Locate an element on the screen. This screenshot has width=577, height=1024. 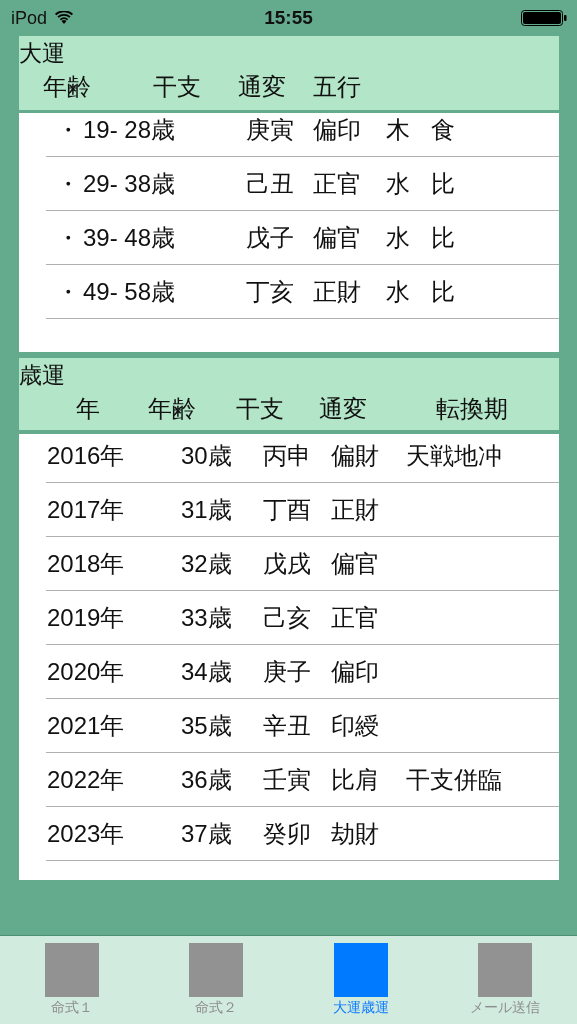
list-row: ・19- 28歳 庚寅 偏印 木 食 is located at coordinates (302, 135).